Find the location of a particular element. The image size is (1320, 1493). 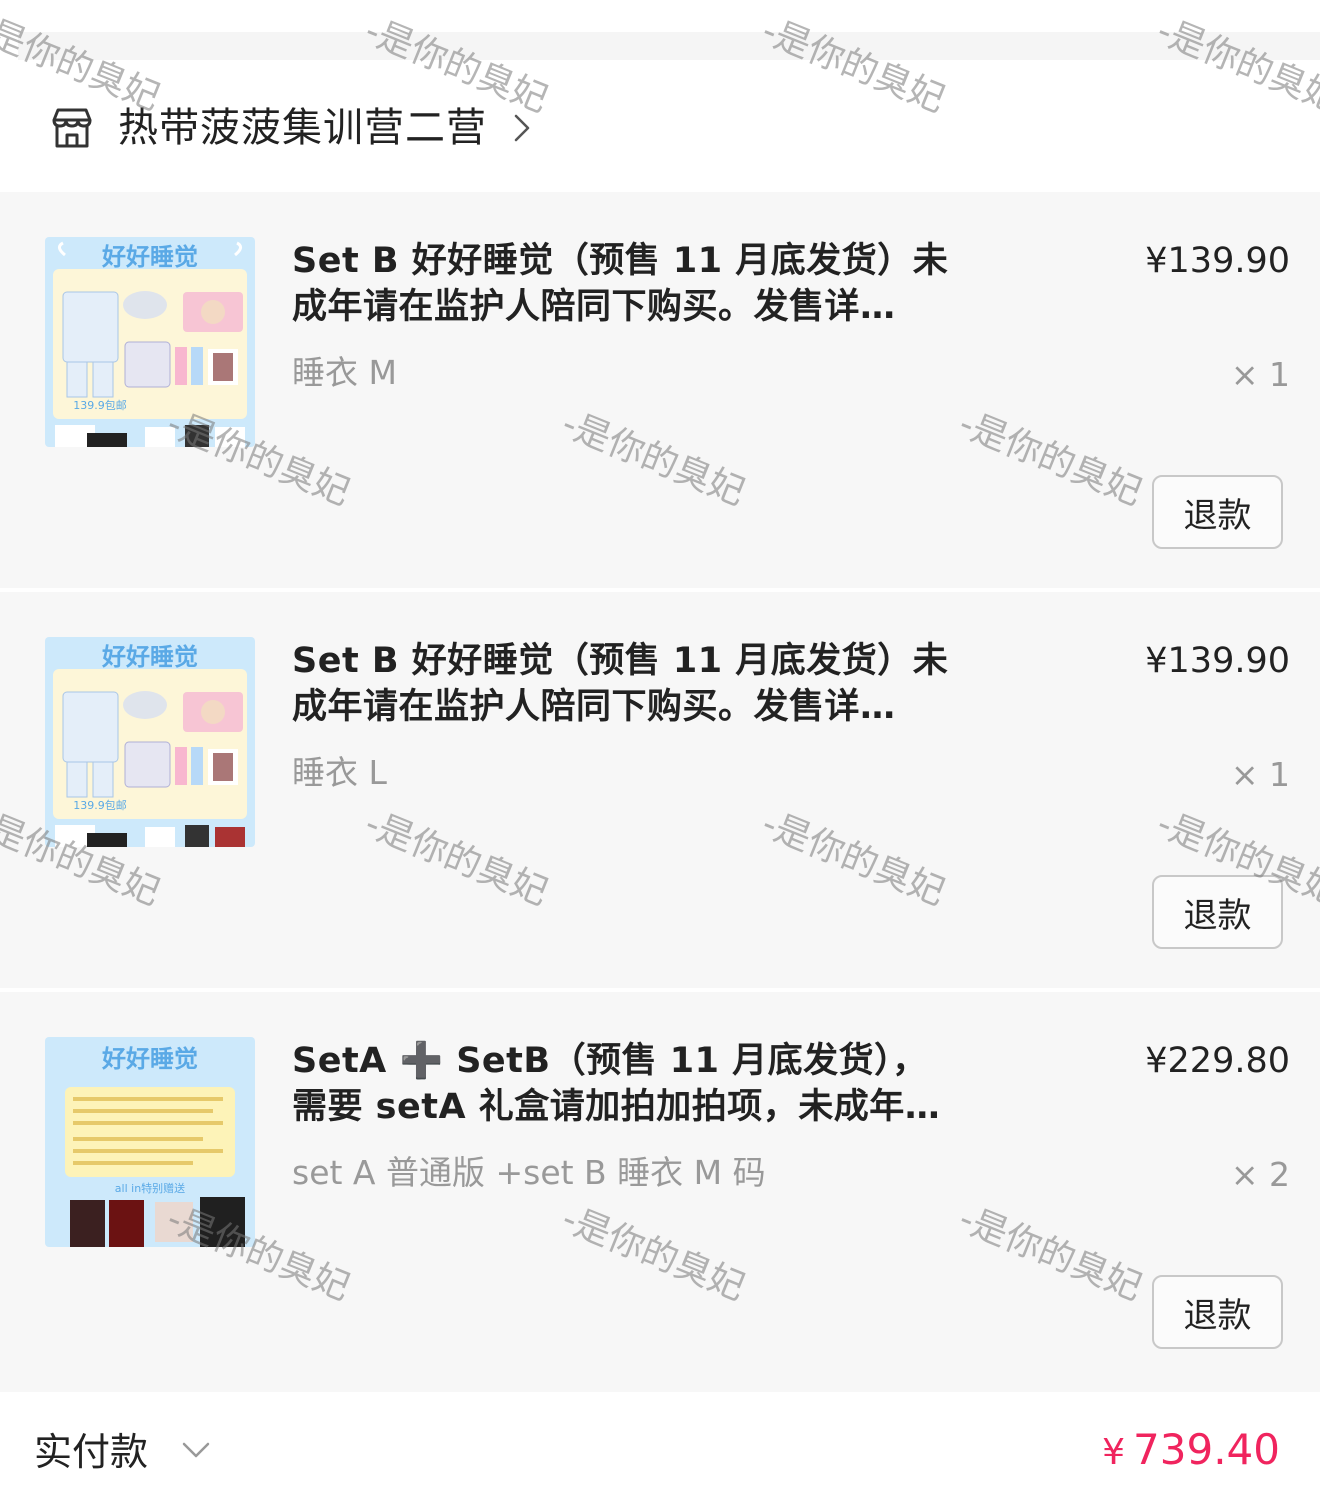

payment-summary: 实付款 ¥739.40 is located at coordinates (660, 1442).